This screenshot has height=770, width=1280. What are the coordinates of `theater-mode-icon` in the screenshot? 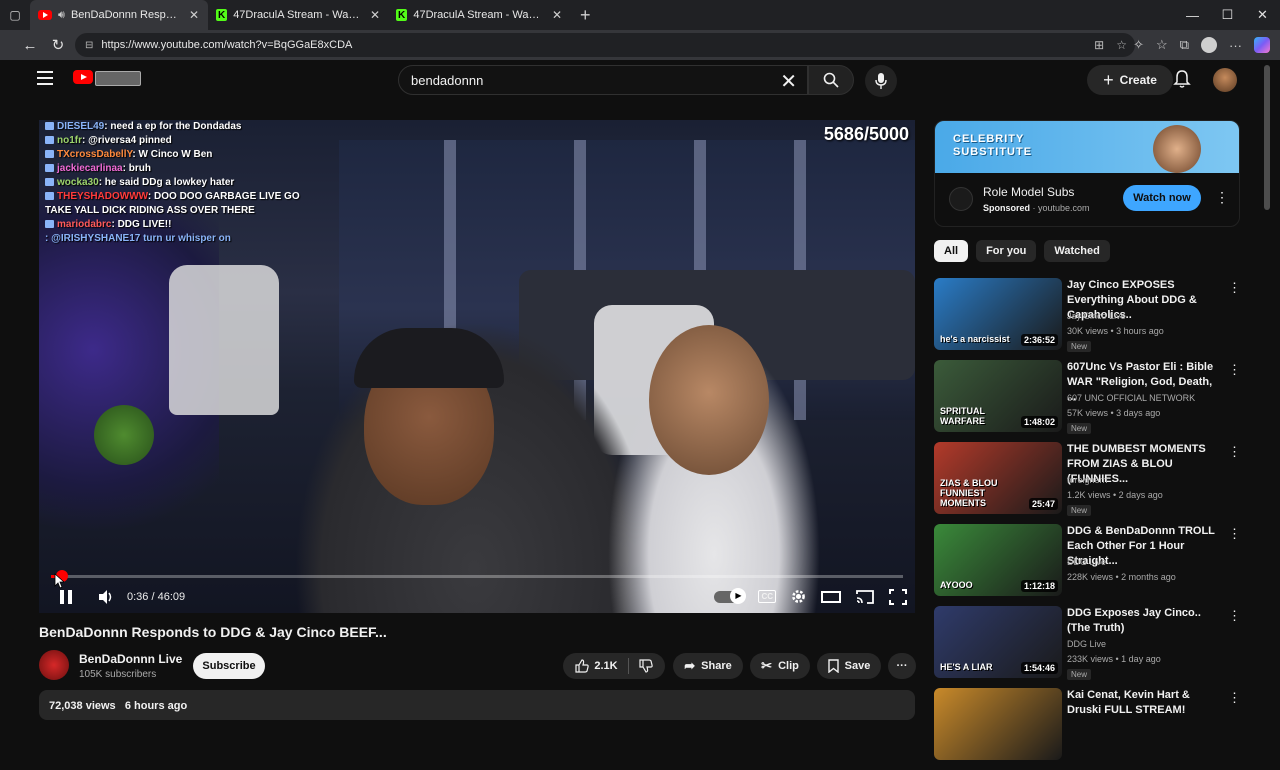 It's located at (831, 597).